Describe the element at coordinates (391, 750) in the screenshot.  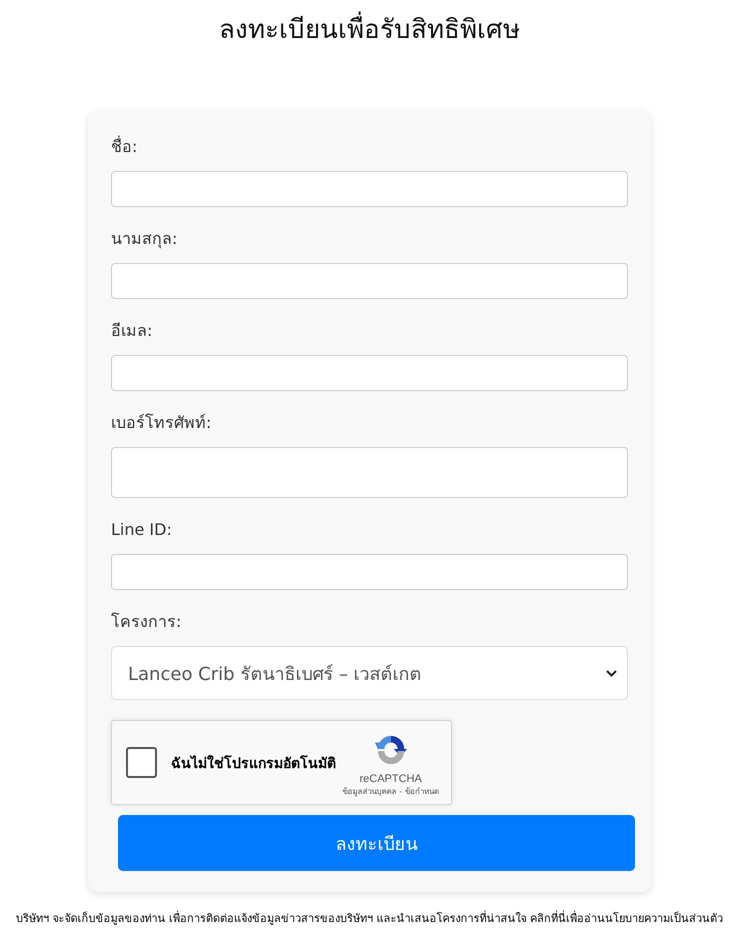
I see `circular-arrows-icon` at that location.